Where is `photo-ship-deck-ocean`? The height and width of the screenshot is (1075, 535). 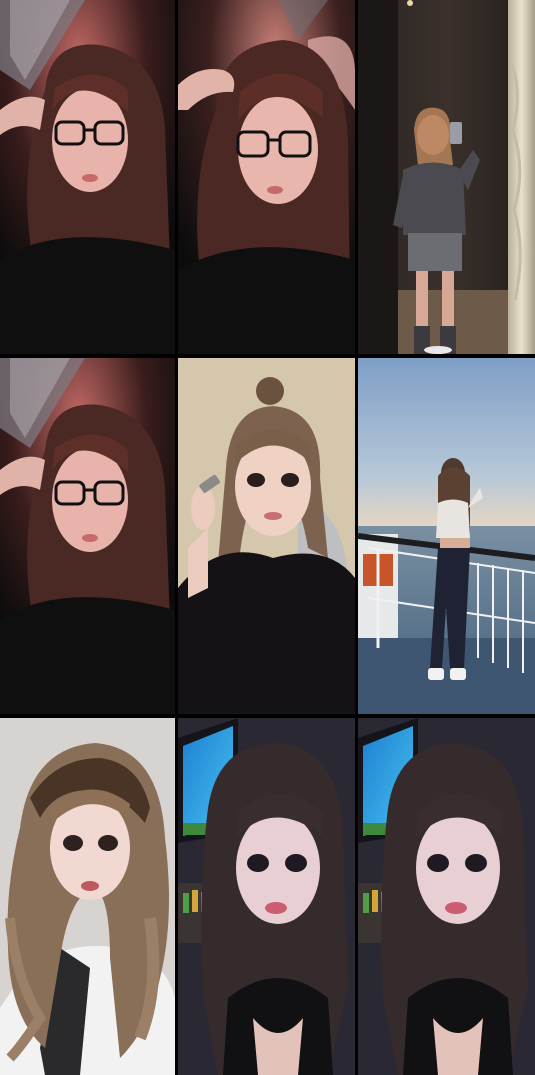
photo-ship-deck-ocean is located at coordinates (446, 536).